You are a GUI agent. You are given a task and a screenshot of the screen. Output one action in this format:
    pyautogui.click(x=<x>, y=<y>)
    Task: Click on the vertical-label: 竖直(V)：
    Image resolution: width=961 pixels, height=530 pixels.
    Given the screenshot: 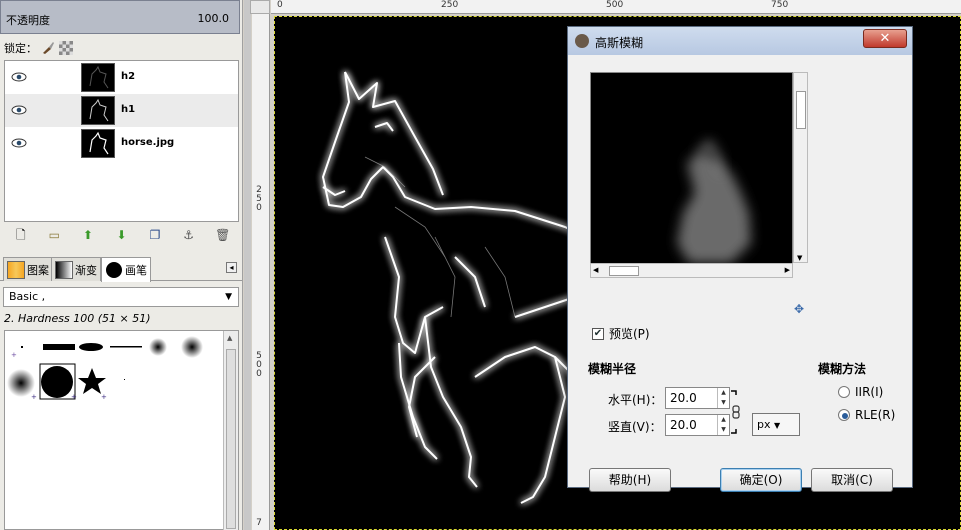 What is the action you would take?
    pyautogui.click(x=635, y=427)
    